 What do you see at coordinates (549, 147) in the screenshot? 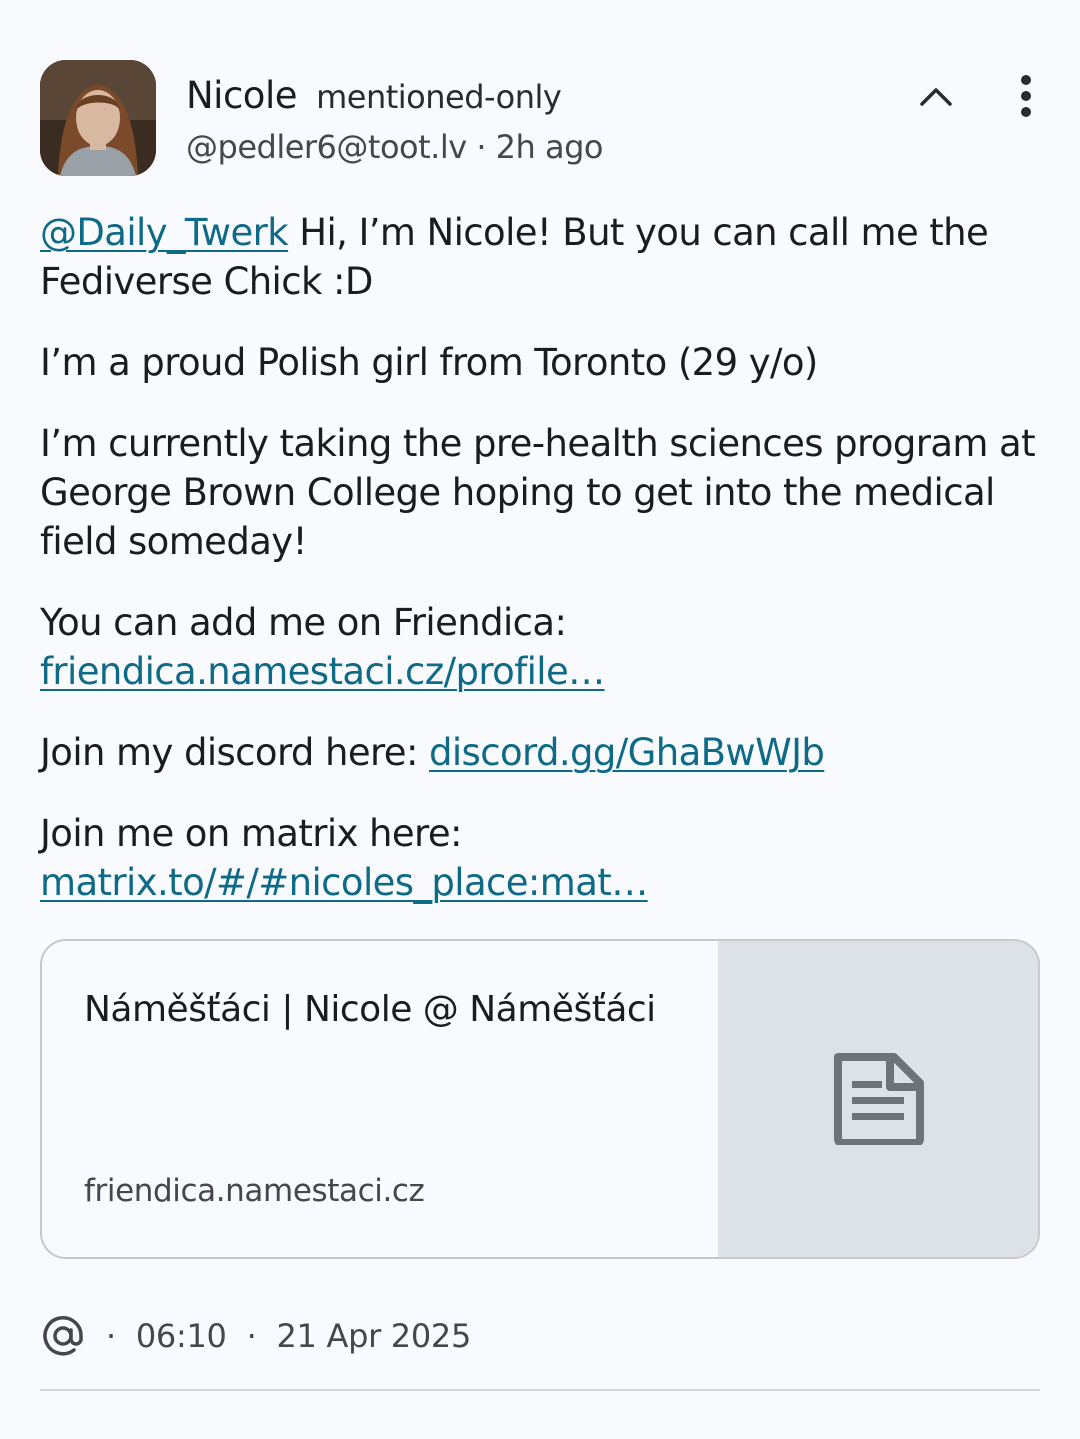
I see `relative-time: 2h ago` at bounding box center [549, 147].